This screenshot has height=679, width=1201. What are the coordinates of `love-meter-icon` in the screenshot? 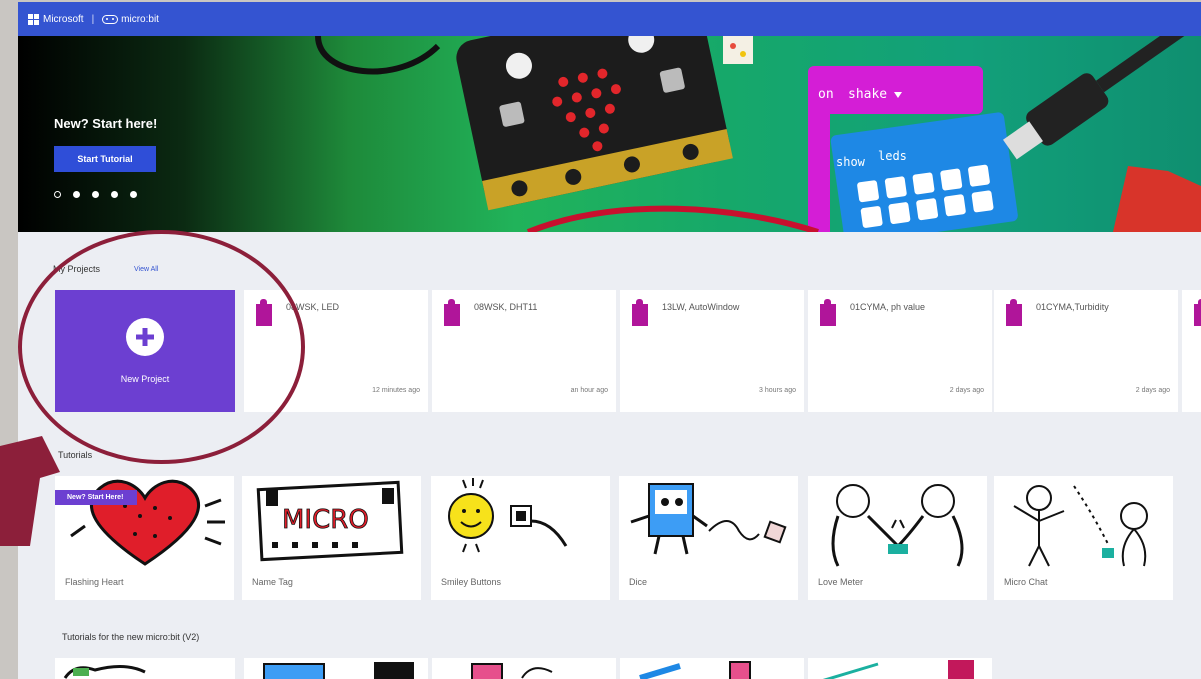 It's located at (897, 525).